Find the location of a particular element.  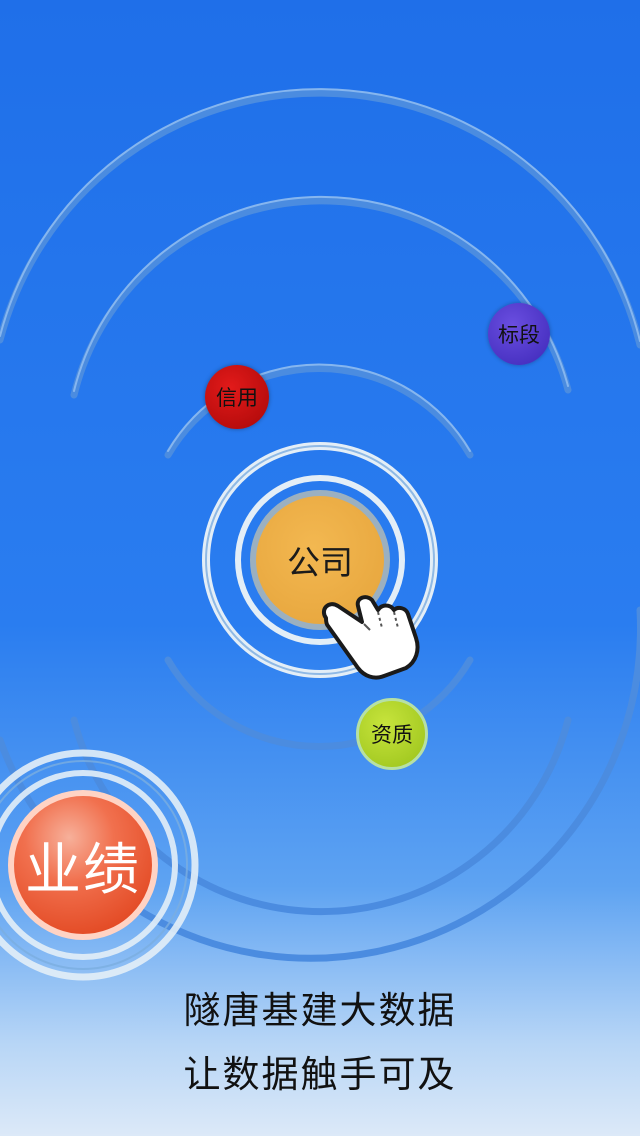

bubble-qualification-label: 资质 is located at coordinates (392, 735).